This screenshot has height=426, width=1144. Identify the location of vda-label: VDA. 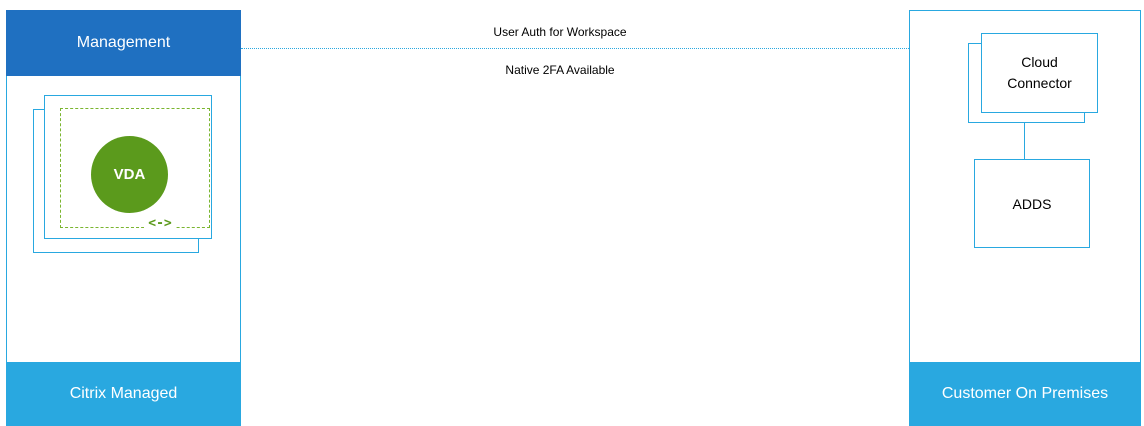
(129, 174).